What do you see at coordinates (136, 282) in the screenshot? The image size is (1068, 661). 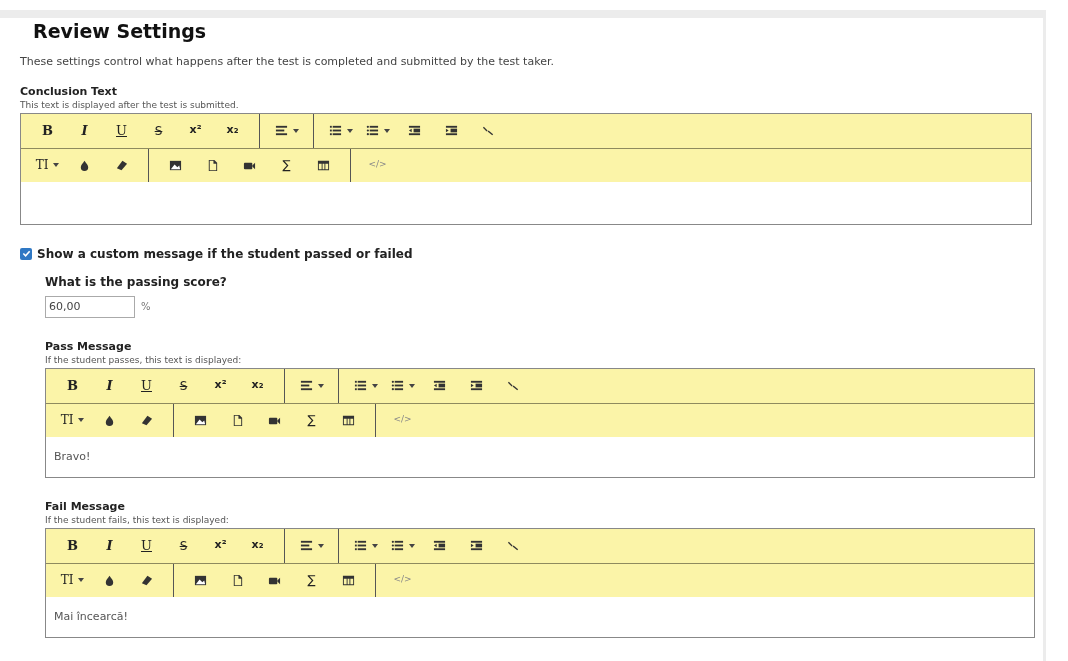 I see `question-label: What is the passing score?` at bounding box center [136, 282].